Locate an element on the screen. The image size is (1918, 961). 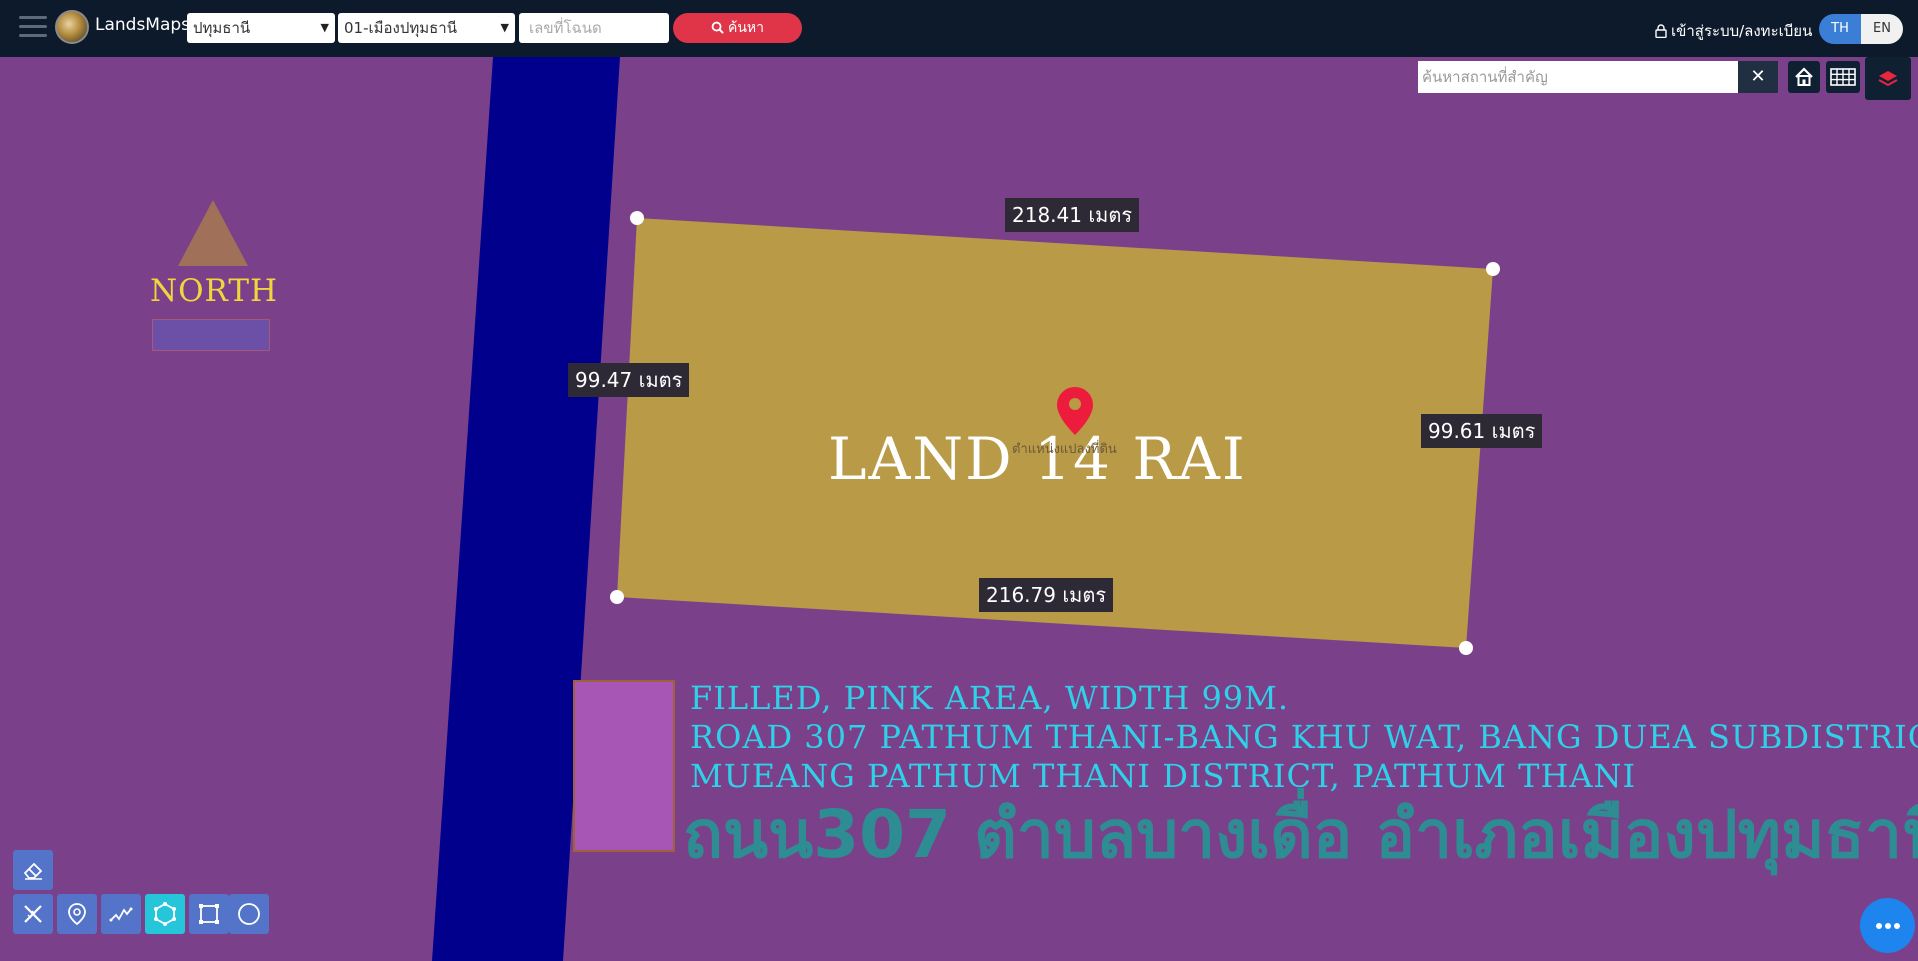
polyline-icon is located at coordinates (121, 914).